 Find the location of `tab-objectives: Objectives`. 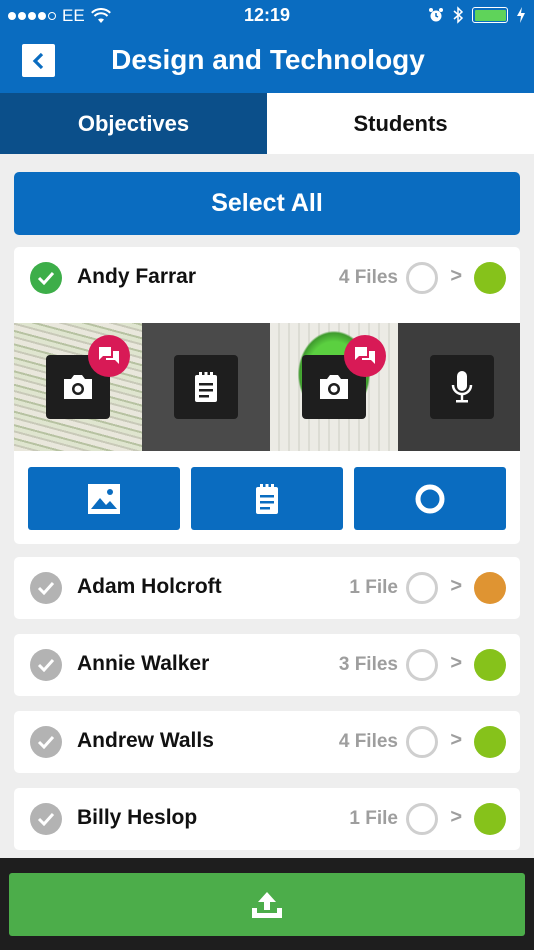

tab-objectives: Objectives is located at coordinates (133, 123).